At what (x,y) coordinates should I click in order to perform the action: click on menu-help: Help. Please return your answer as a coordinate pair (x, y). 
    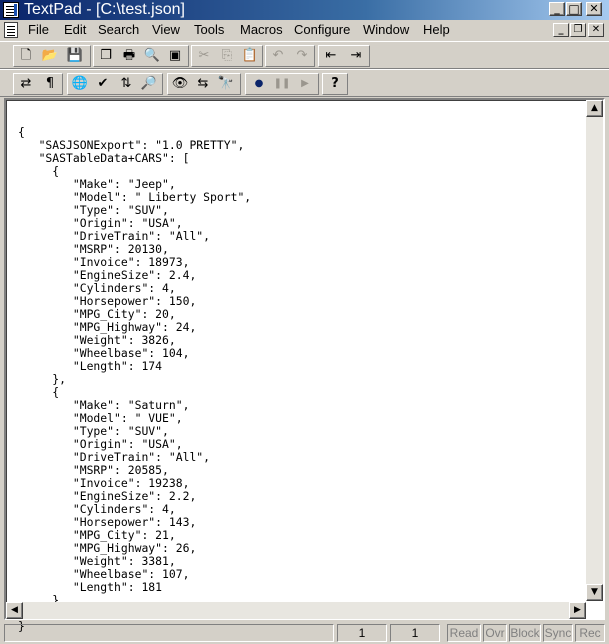
    Looking at the image, I should click on (436, 30).